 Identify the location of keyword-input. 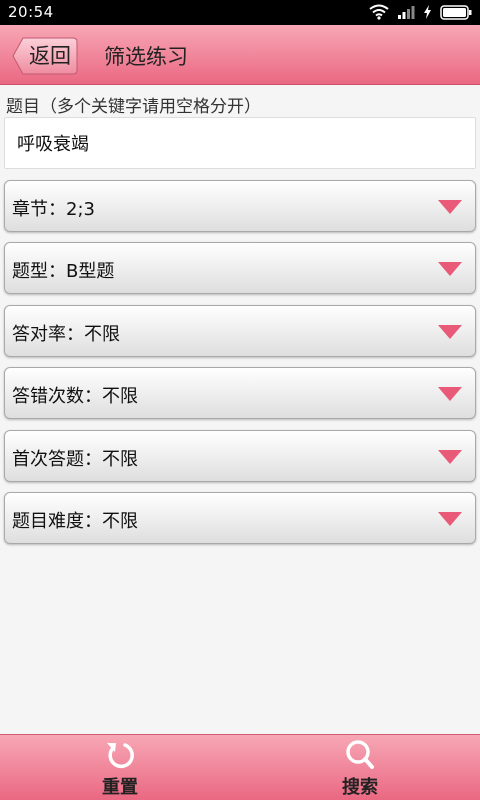
(240, 143).